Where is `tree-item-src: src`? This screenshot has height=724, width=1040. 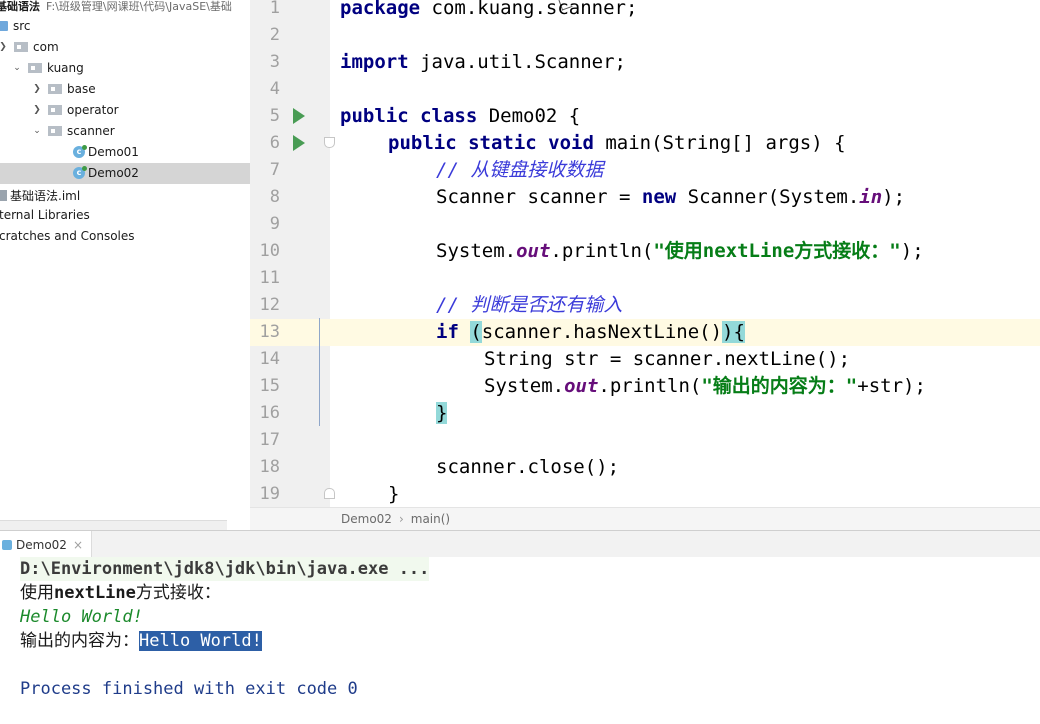 tree-item-src: src is located at coordinates (125, 26).